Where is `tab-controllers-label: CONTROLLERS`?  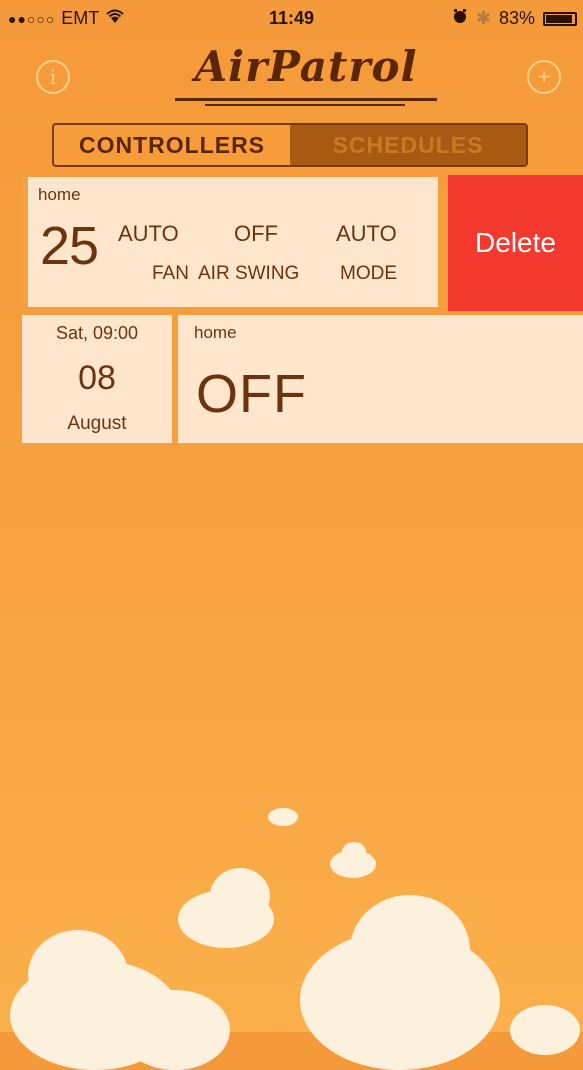 tab-controllers-label: CONTROLLERS is located at coordinates (172, 144).